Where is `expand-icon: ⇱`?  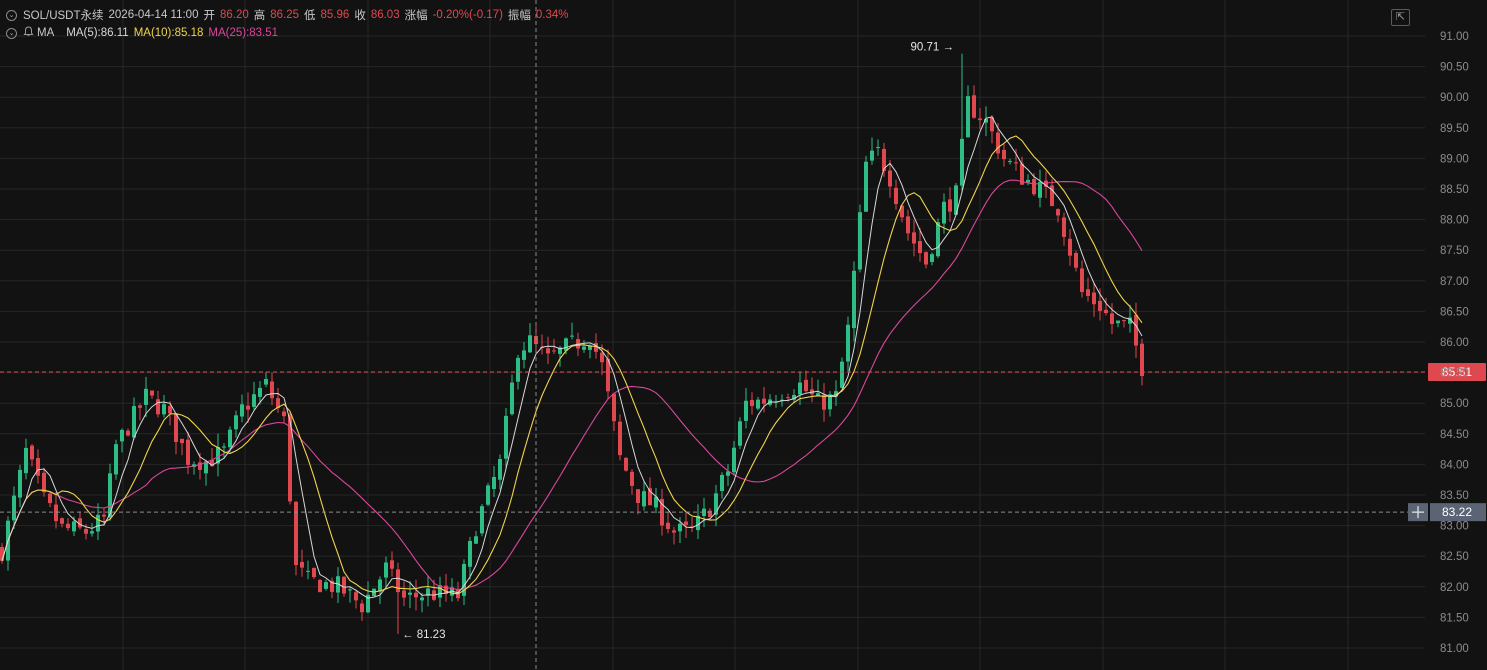
expand-icon: ⇱ is located at coordinates (1400, 17).